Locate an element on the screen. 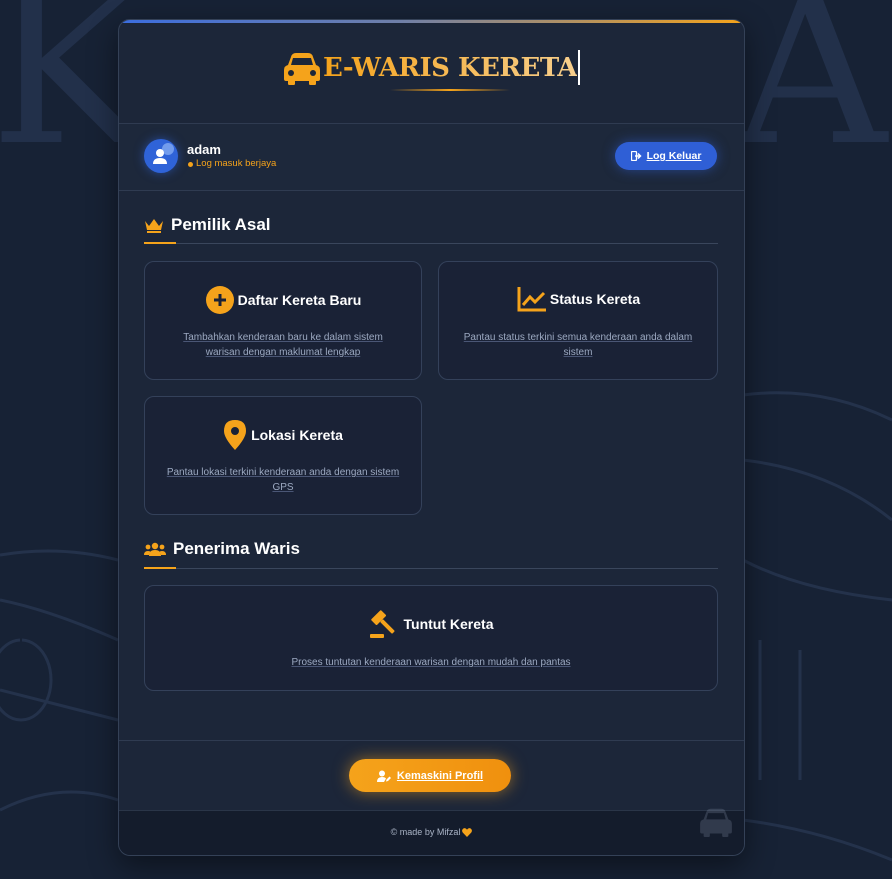 The width and height of the screenshot is (892, 879). crown-icon is located at coordinates (154, 226).